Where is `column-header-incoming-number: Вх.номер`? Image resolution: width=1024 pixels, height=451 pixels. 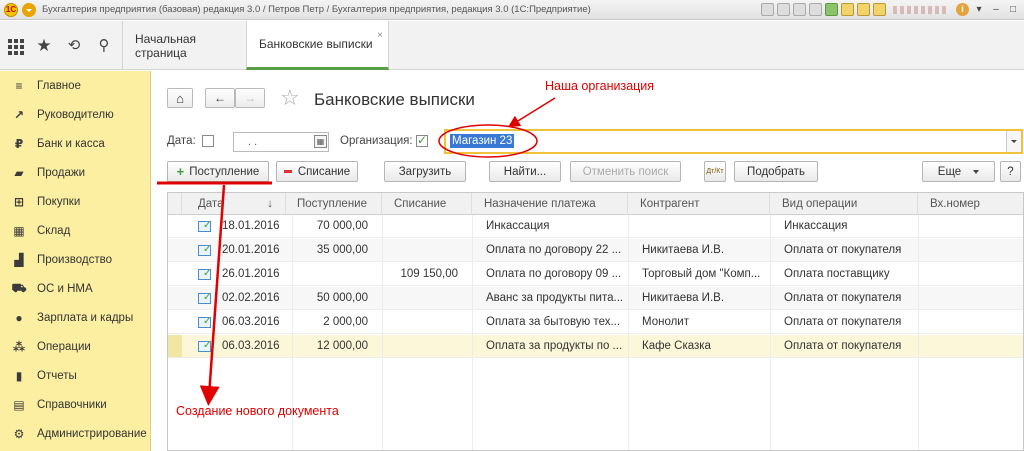
column-header-incoming-number: Вх.номер is located at coordinates (970, 204).